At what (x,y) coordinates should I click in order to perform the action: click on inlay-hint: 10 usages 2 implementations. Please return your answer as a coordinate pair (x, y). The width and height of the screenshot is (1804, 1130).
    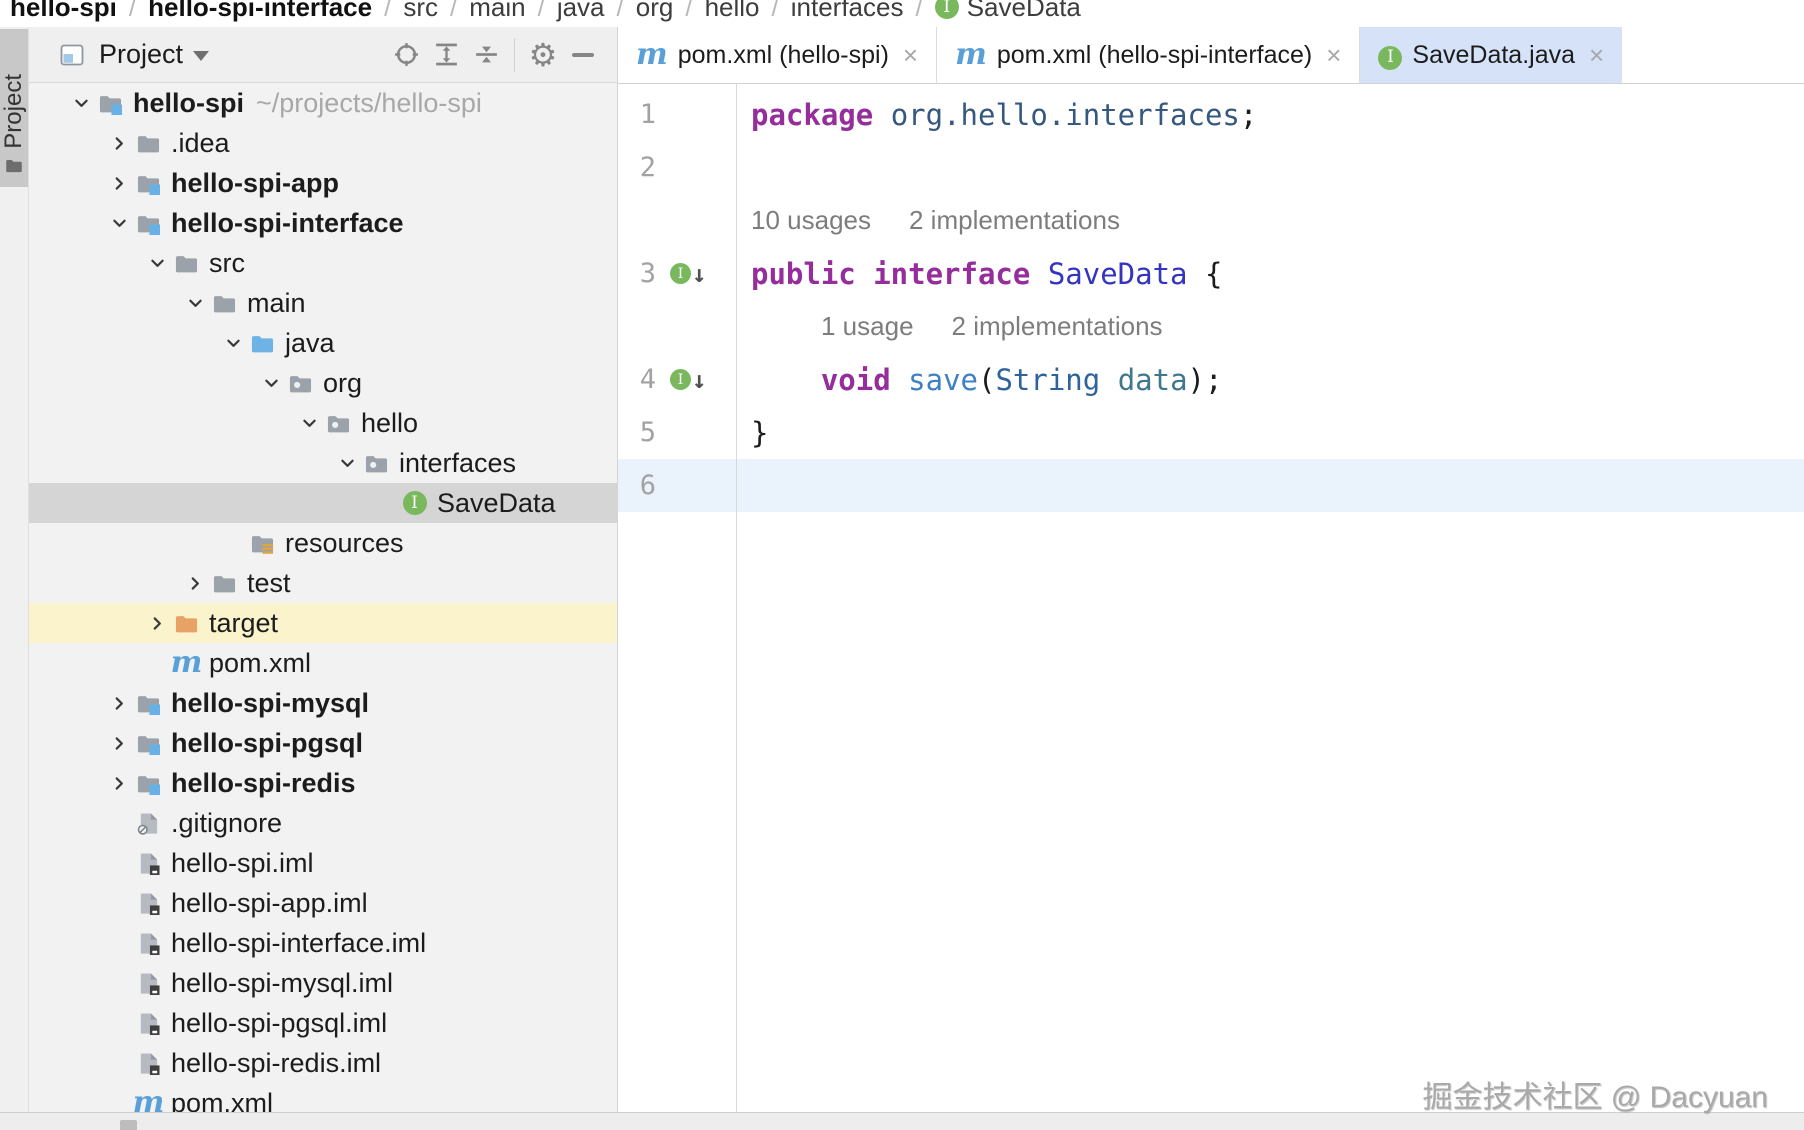
    Looking at the image, I should click on (947, 220).